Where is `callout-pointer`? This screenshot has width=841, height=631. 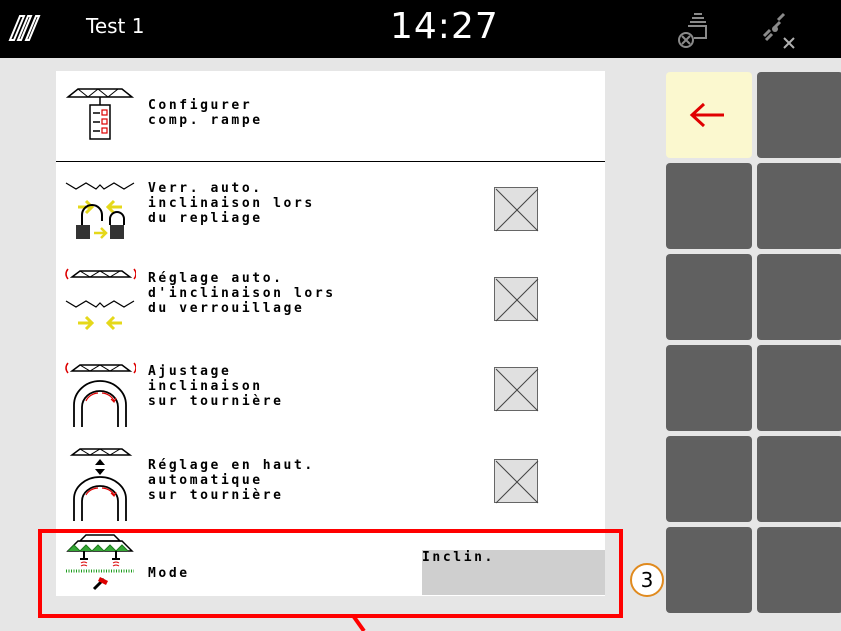
callout-pointer is located at coordinates (359, 624).